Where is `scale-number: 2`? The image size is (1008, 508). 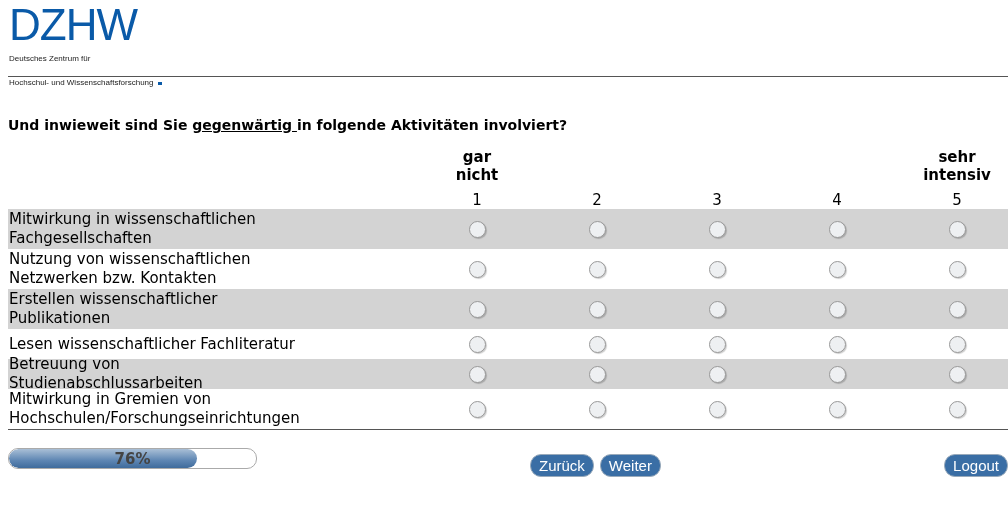 scale-number: 2 is located at coordinates (597, 200).